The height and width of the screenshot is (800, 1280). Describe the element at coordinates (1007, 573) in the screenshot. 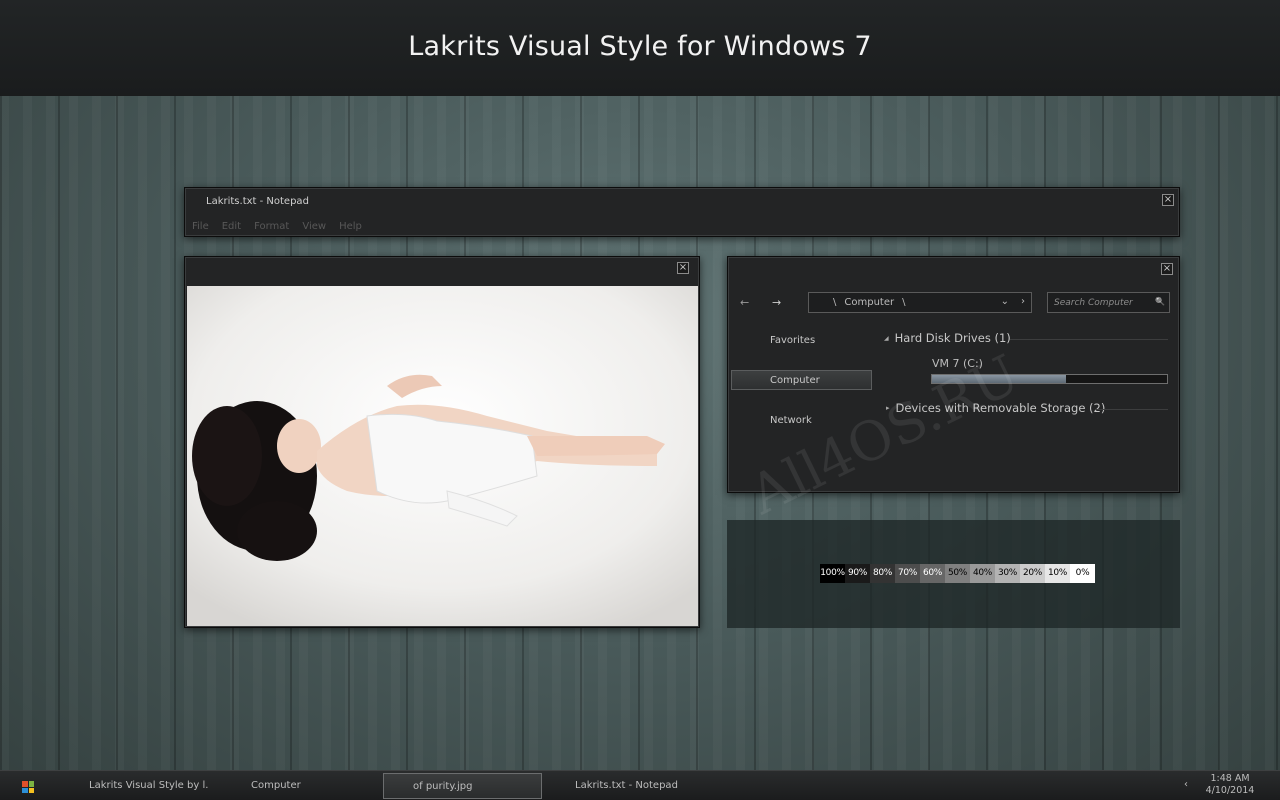

I see `opacity-swatch: 30%` at that location.